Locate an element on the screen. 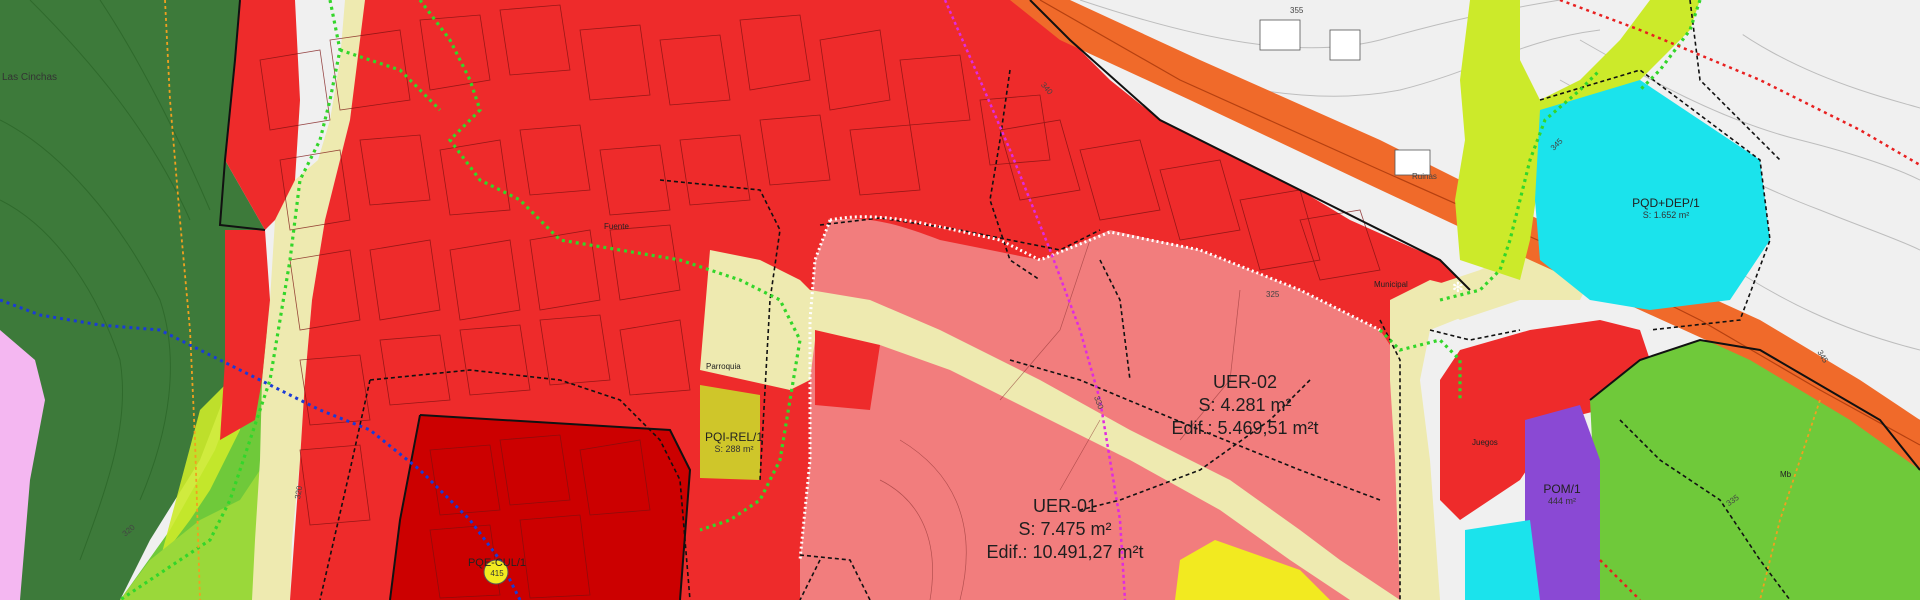 This screenshot has width=1920, height=600. zone-pom1-label: POM/1 444 m² is located at coordinates (1562, 494).